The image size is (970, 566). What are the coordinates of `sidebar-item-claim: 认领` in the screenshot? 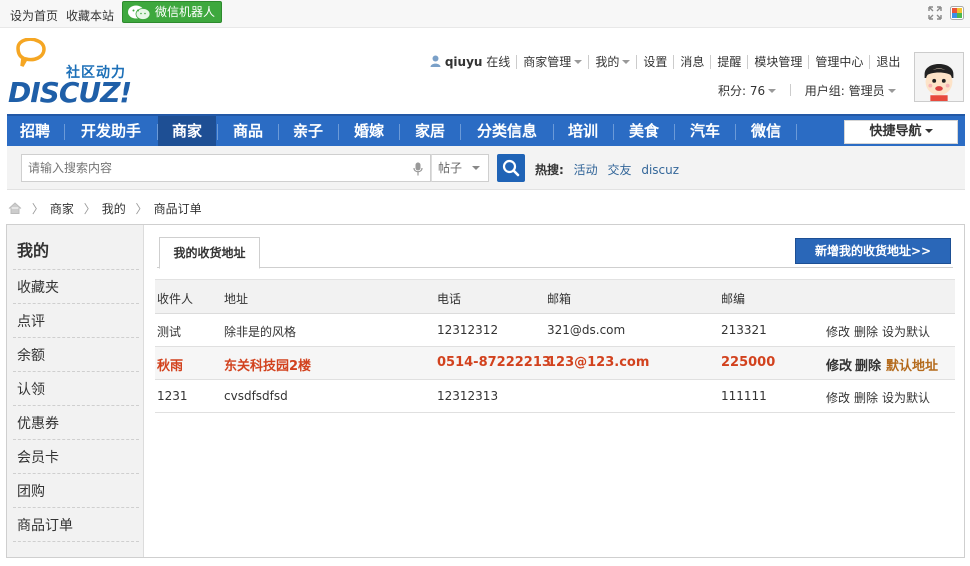 It's located at (31, 389).